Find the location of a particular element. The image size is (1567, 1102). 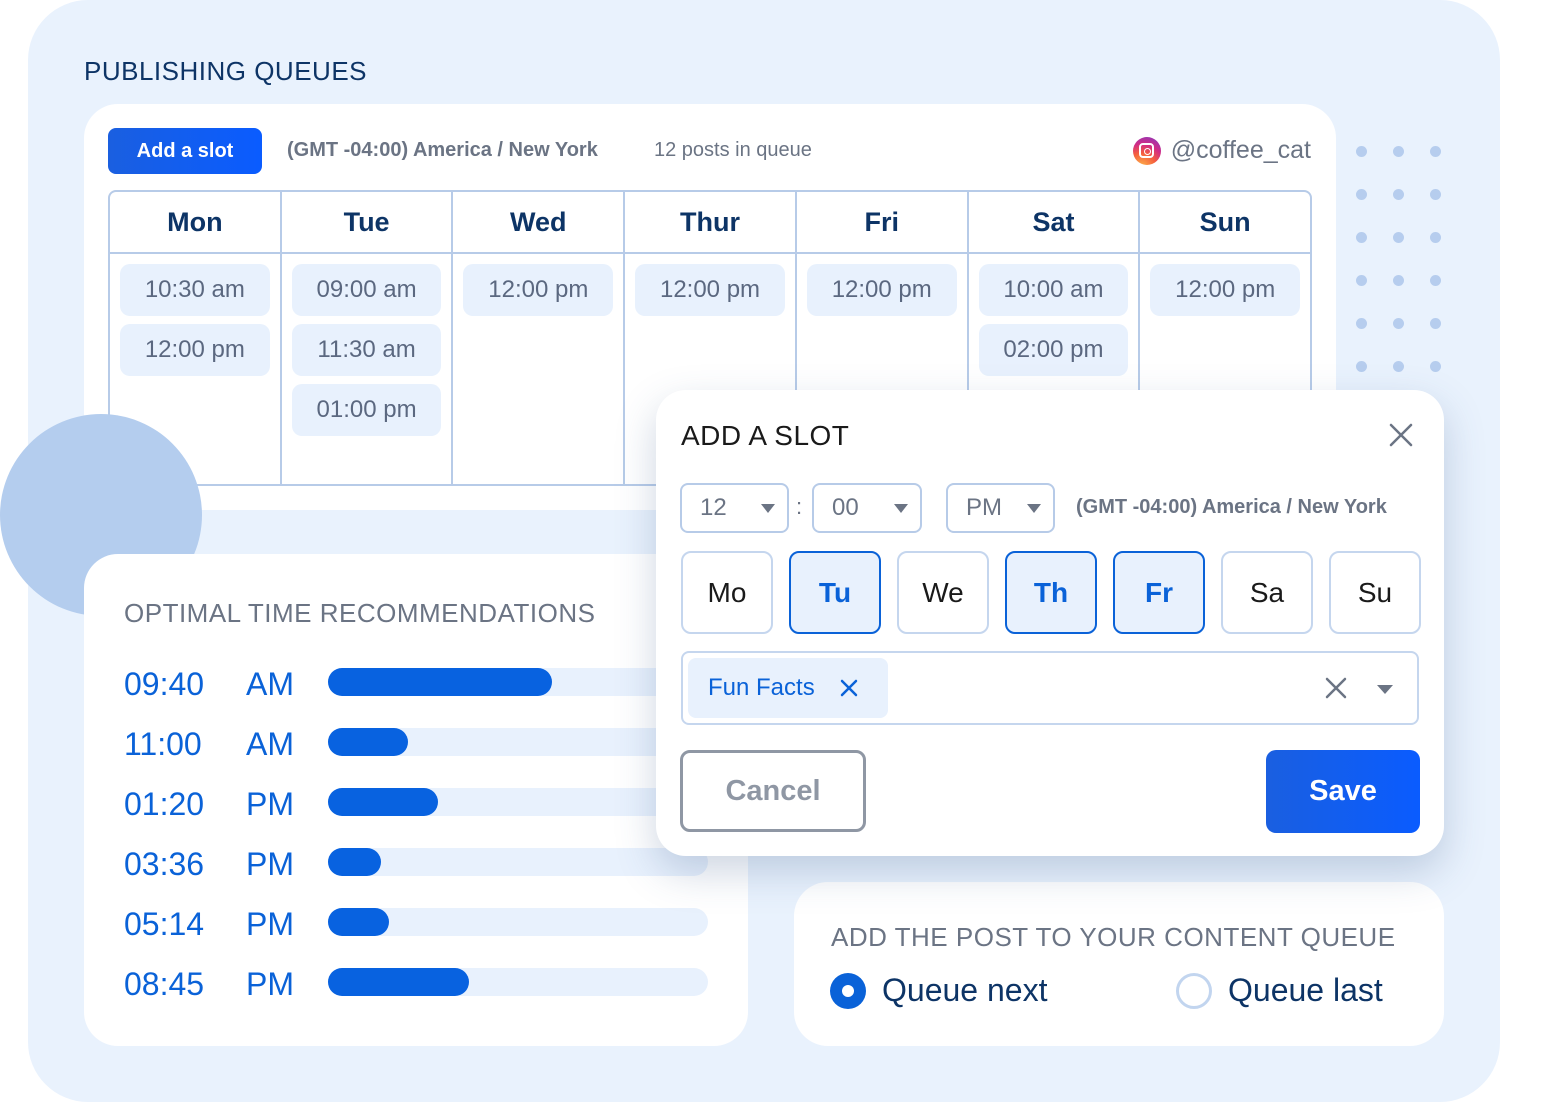

instagram-icon is located at coordinates (1146, 150).